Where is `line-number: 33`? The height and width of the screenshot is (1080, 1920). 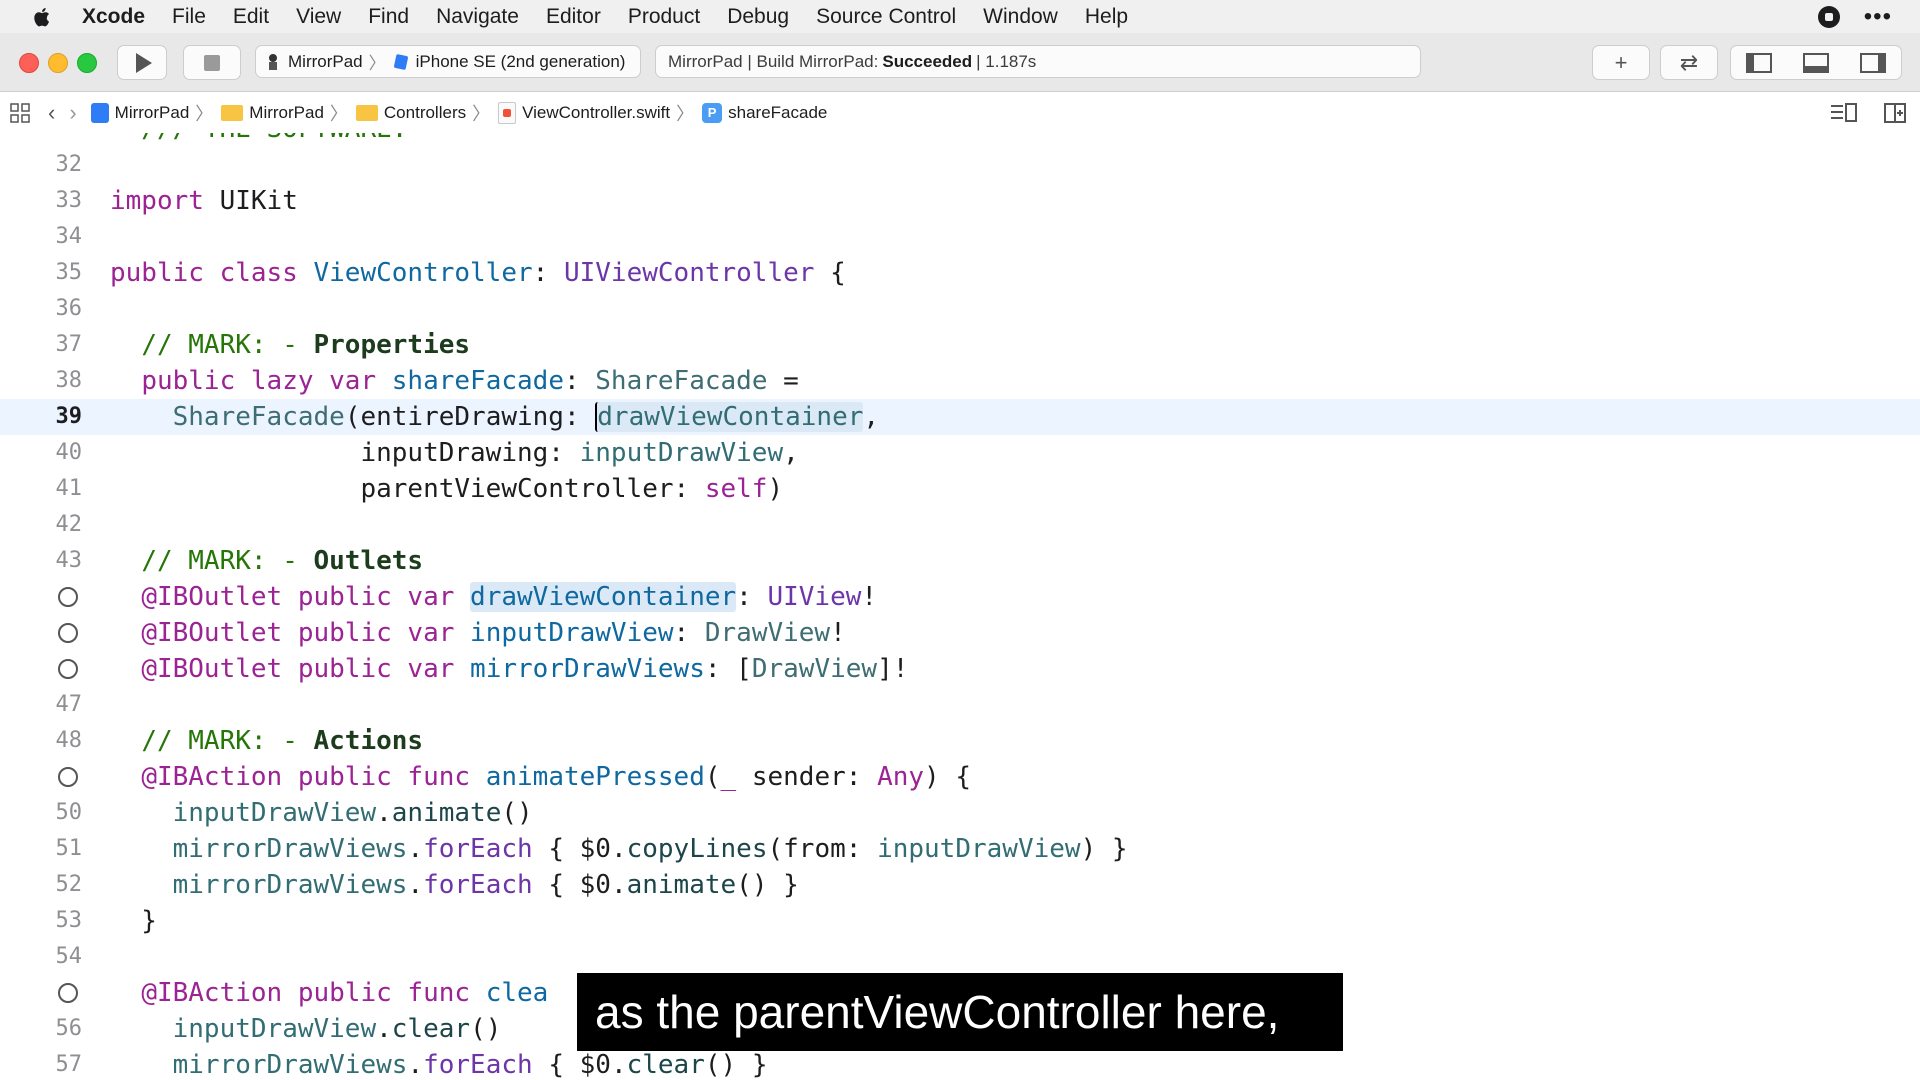 line-number: 33 is located at coordinates (69, 200).